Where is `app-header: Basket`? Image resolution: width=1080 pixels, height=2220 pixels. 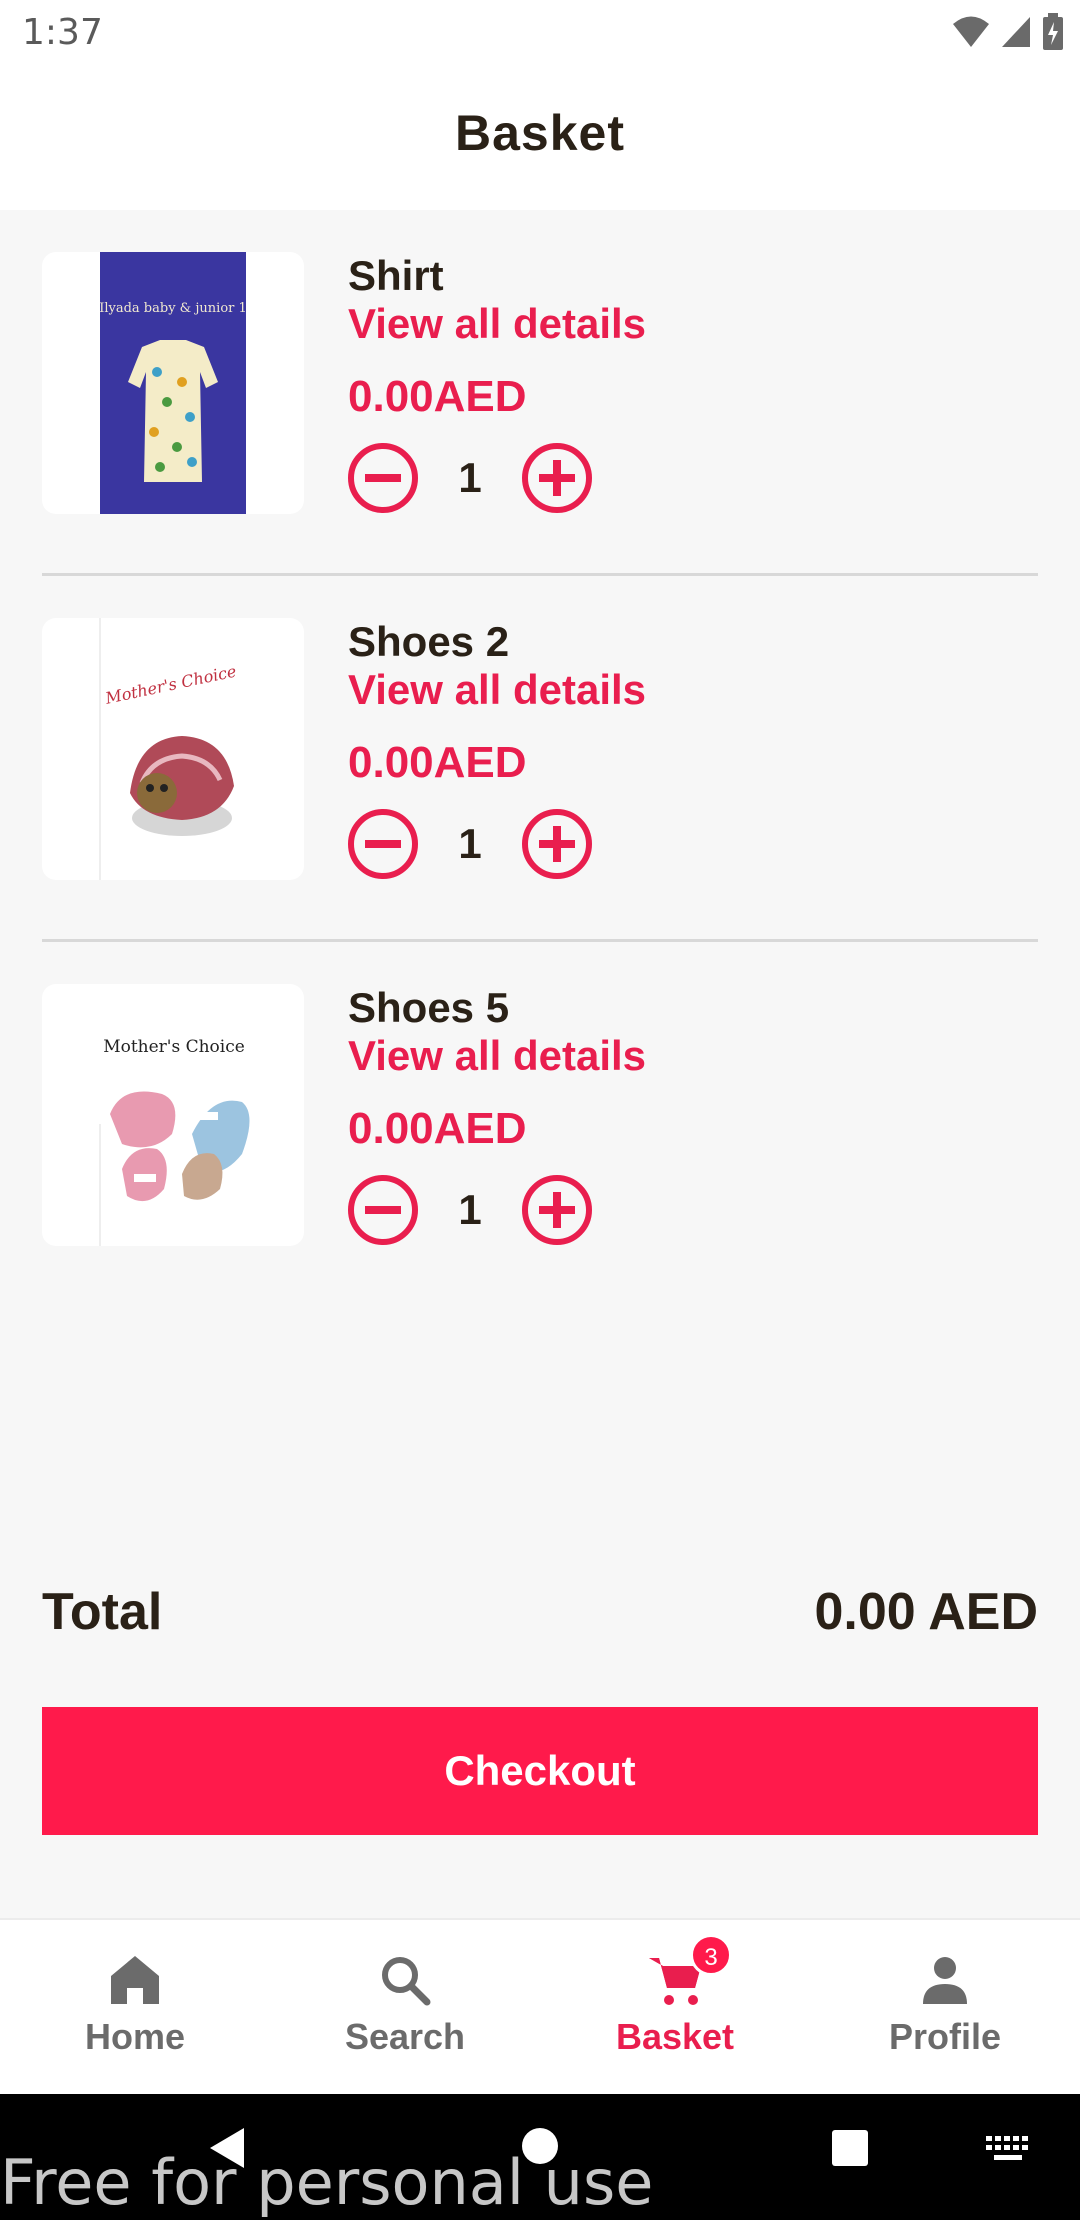 app-header: Basket is located at coordinates (540, 138).